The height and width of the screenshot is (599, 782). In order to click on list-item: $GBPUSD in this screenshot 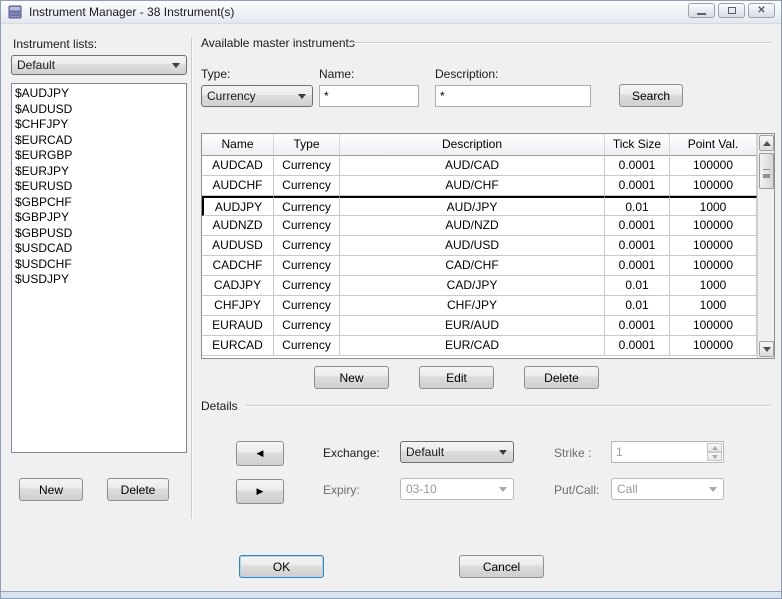, I will do `click(100, 234)`.